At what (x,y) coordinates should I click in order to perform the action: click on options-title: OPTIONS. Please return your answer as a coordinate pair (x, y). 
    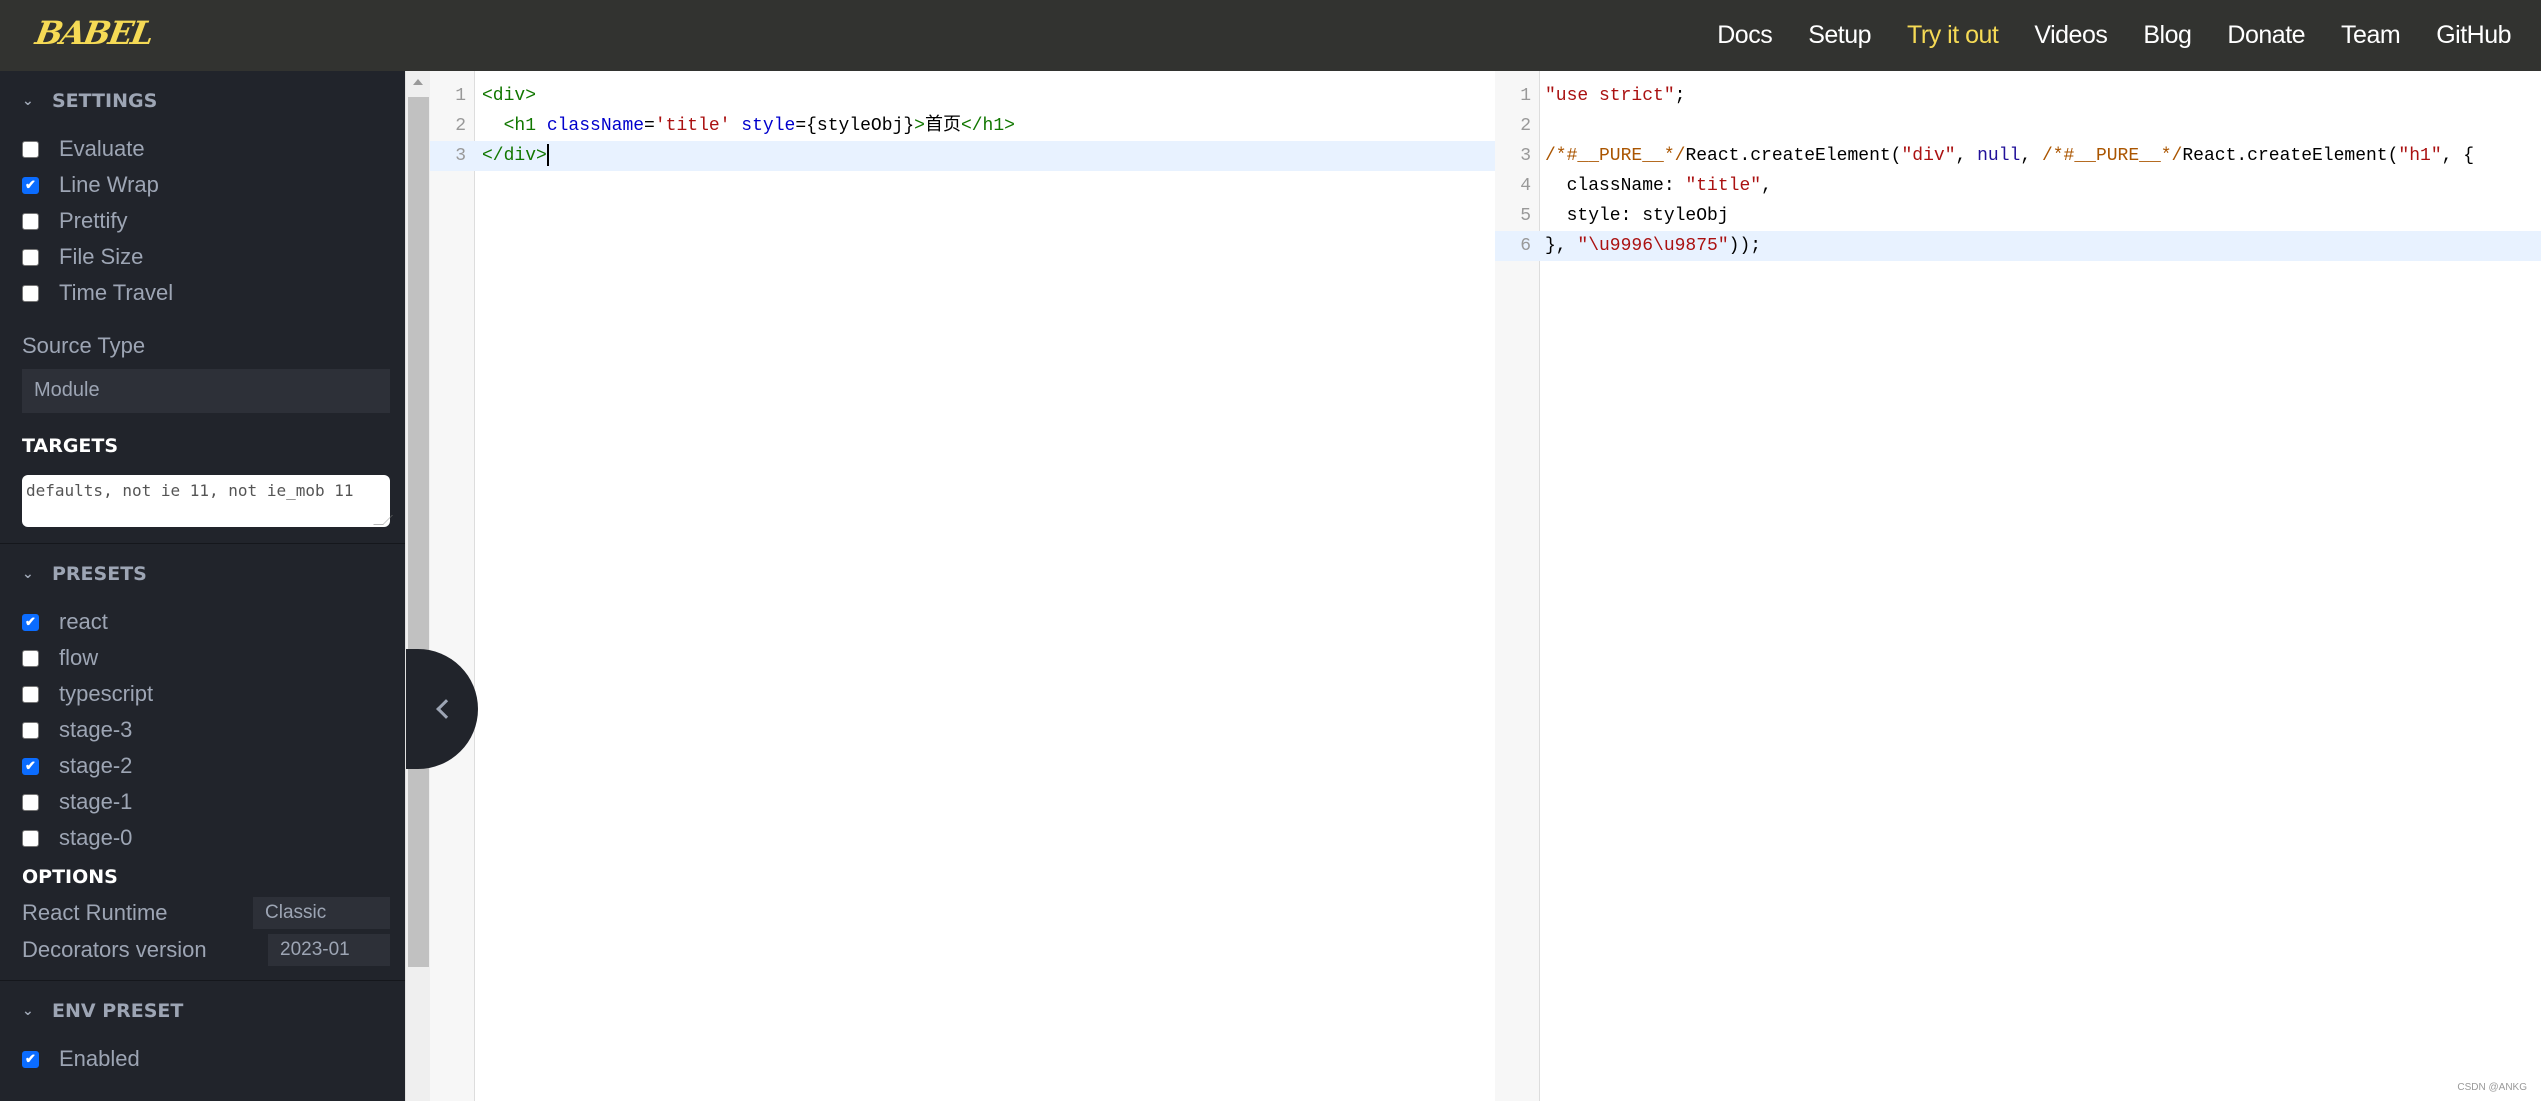
    Looking at the image, I should click on (70, 877).